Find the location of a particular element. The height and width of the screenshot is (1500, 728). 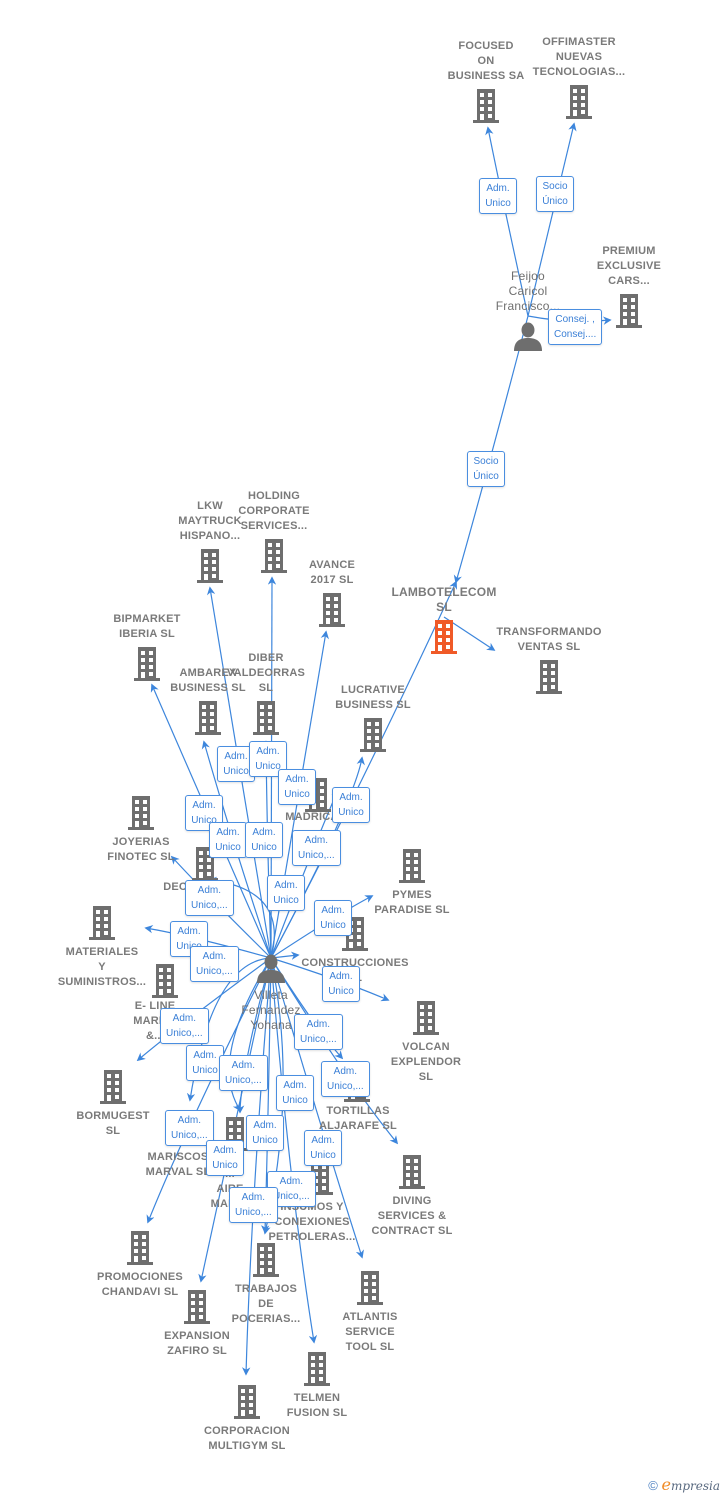

node-label-transformando: TRANSFORMANDO VENTAS SL is located at coordinates (549, 640).